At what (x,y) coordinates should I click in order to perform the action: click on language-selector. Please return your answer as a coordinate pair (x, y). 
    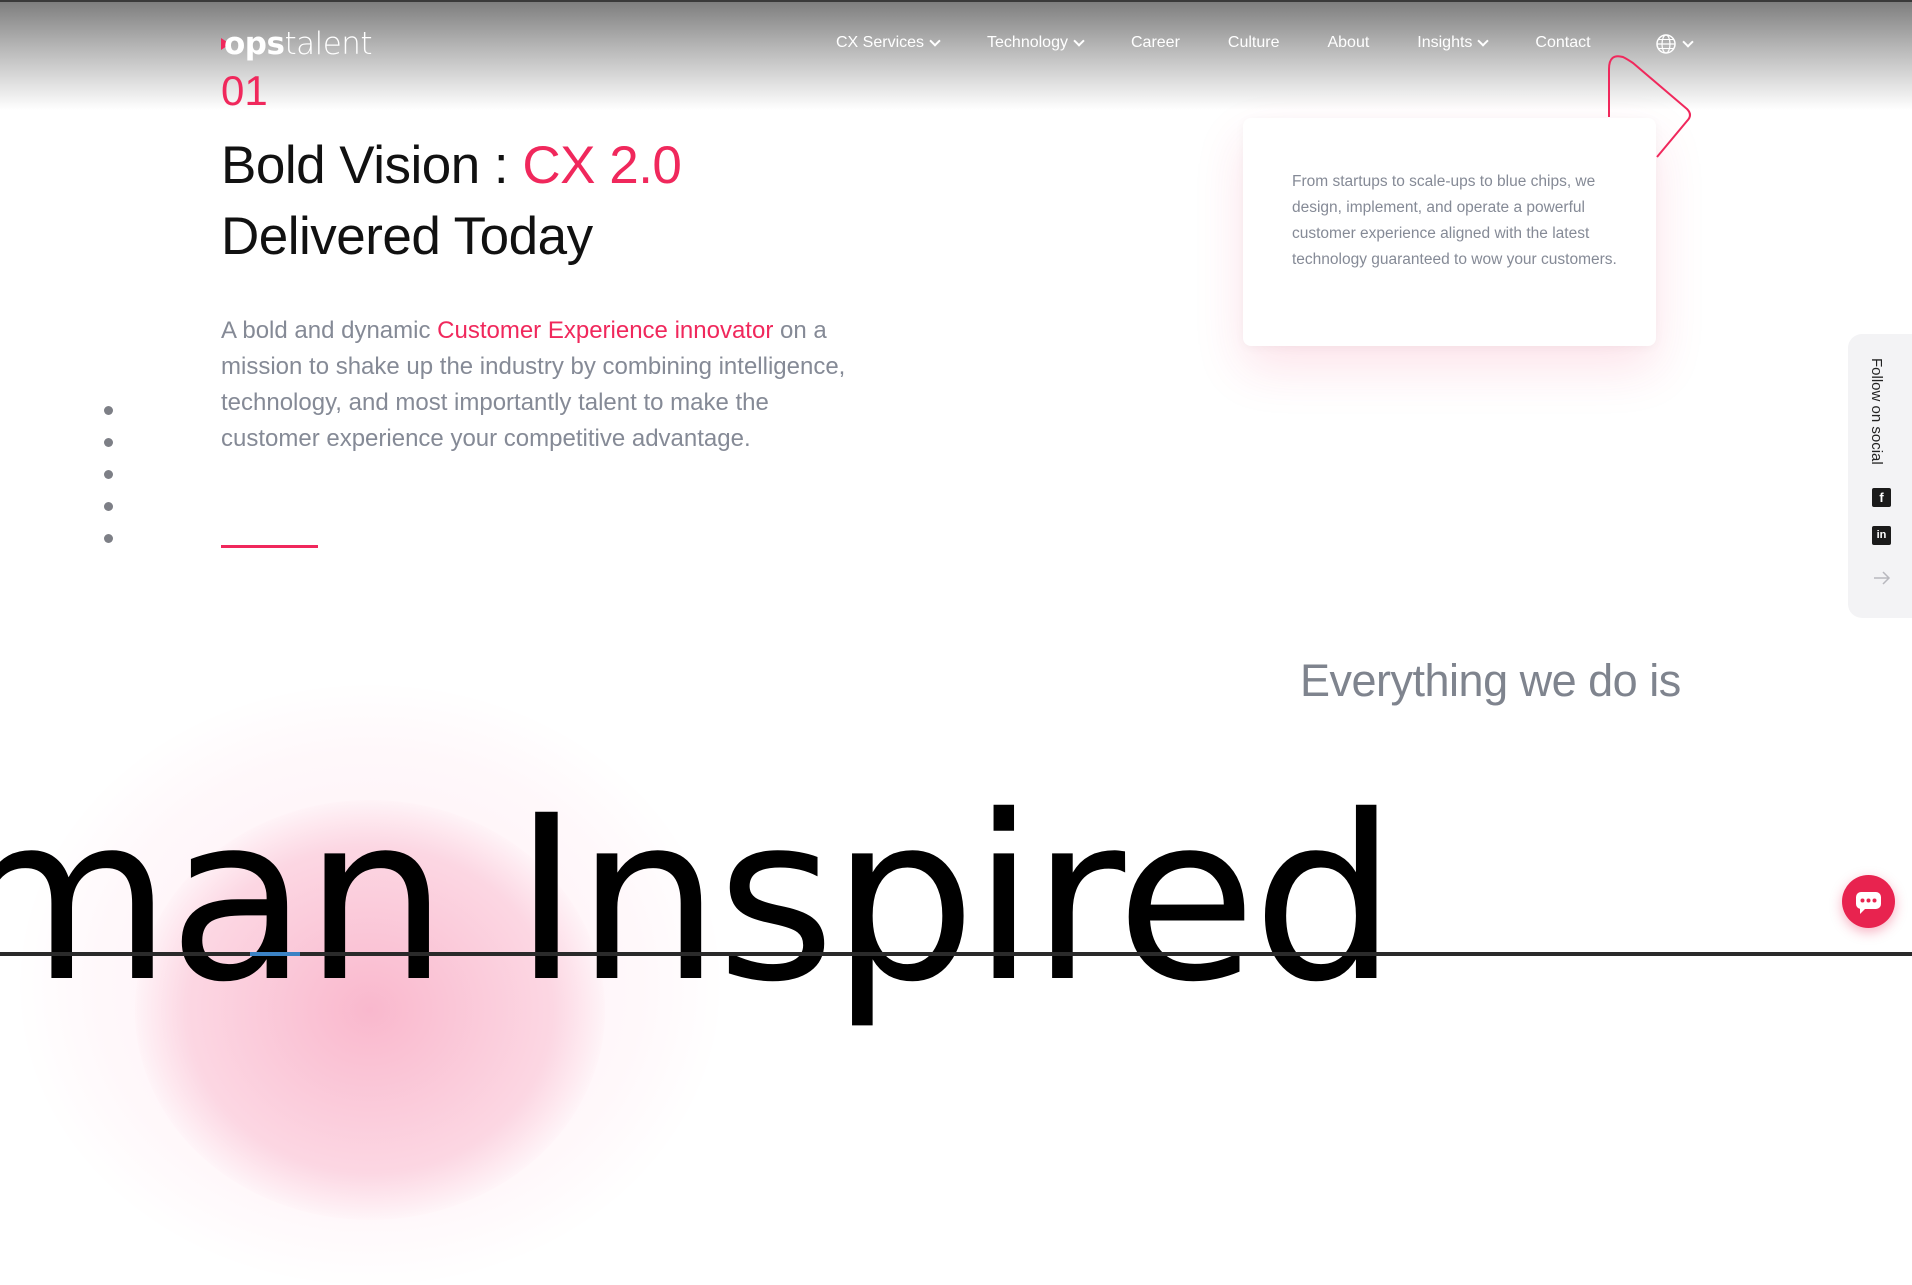
    Looking at the image, I should click on (1674, 44).